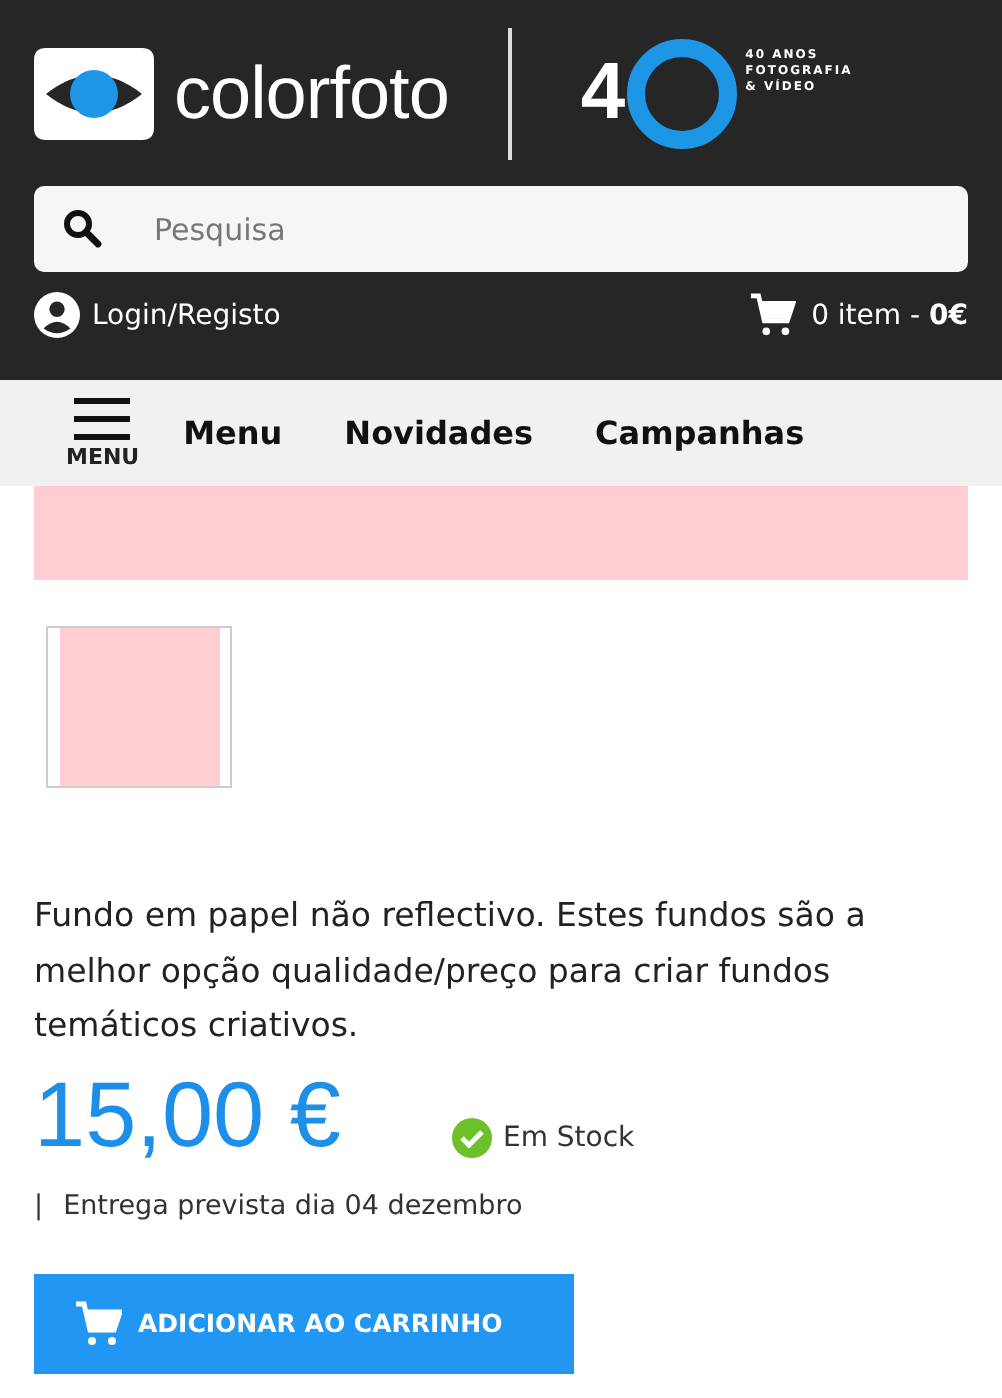 The width and height of the screenshot is (1002, 1398). What do you see at coordinates (857, 315) in the screenshot?
I see `cart-summary: 0 item - 0€` at bounding box center [857, 315].